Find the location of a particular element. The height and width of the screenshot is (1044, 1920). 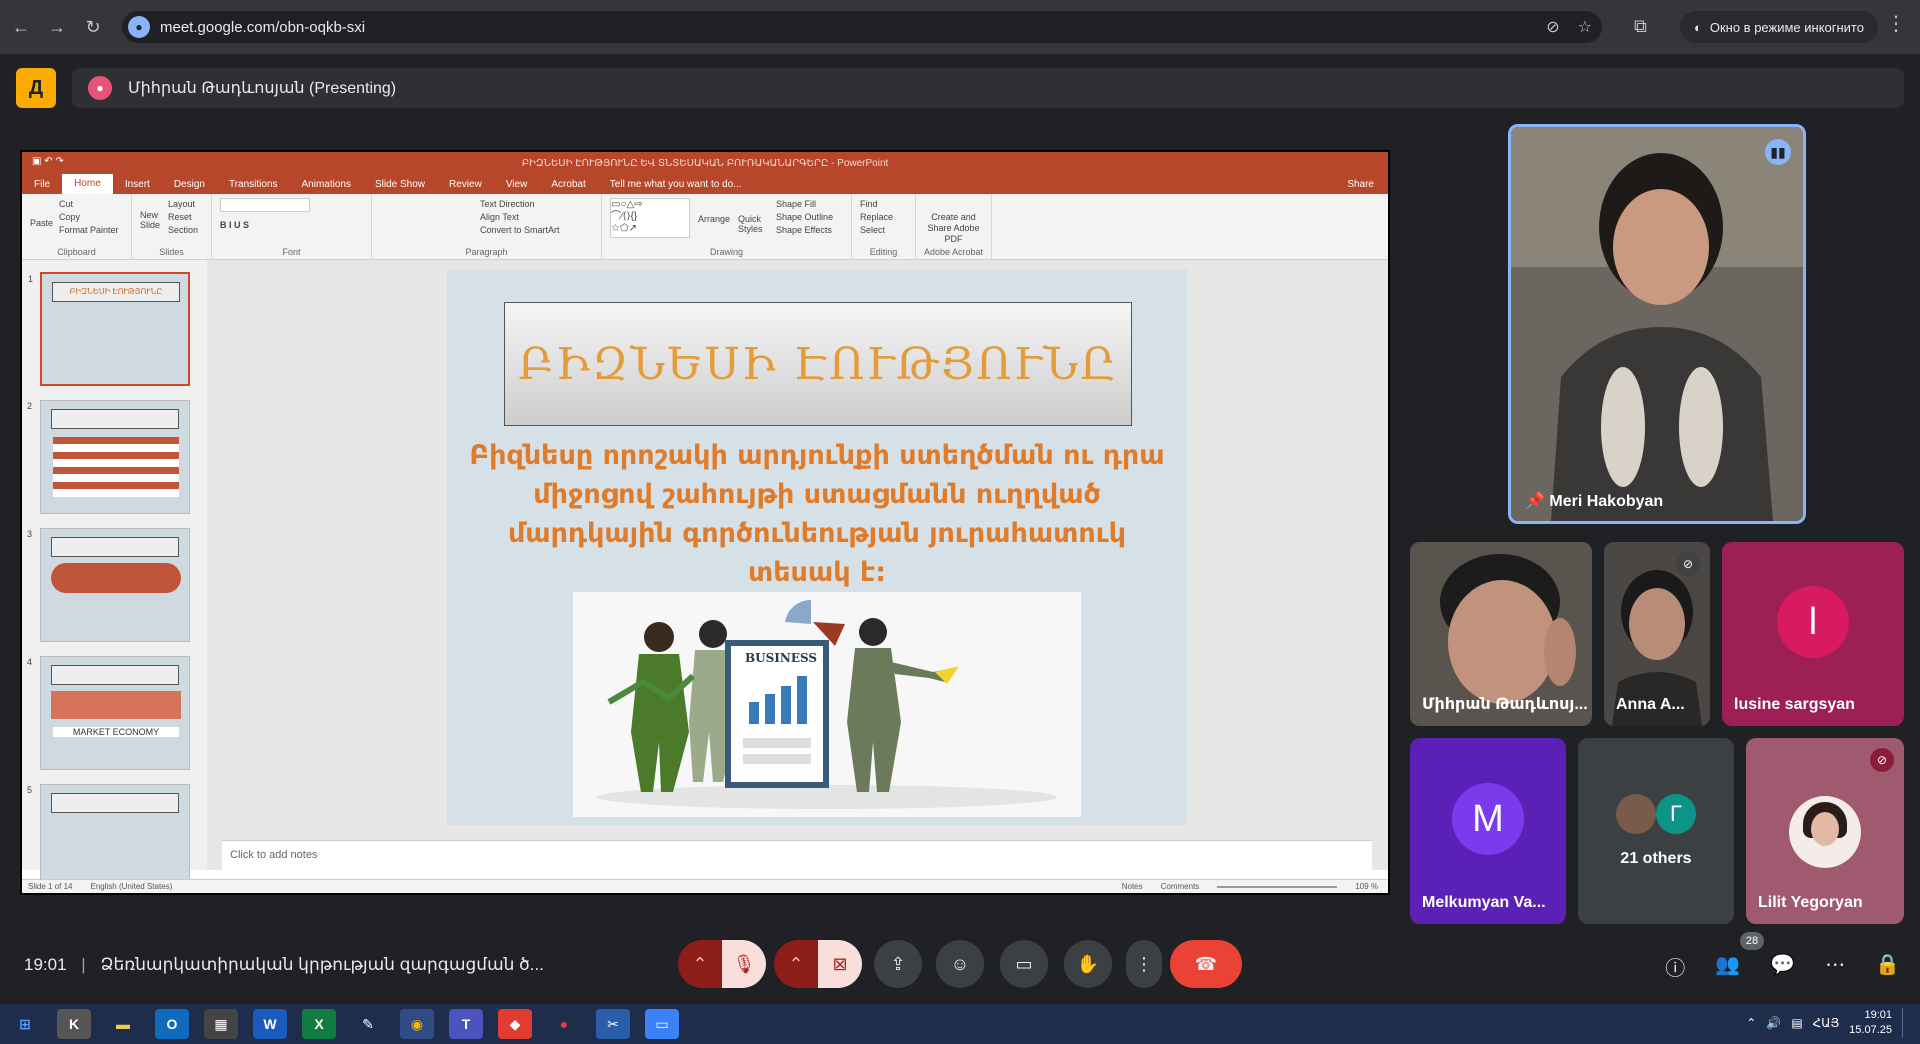

save-icon: ▣ ↶ ↷ is located at coordinates (48, 161).